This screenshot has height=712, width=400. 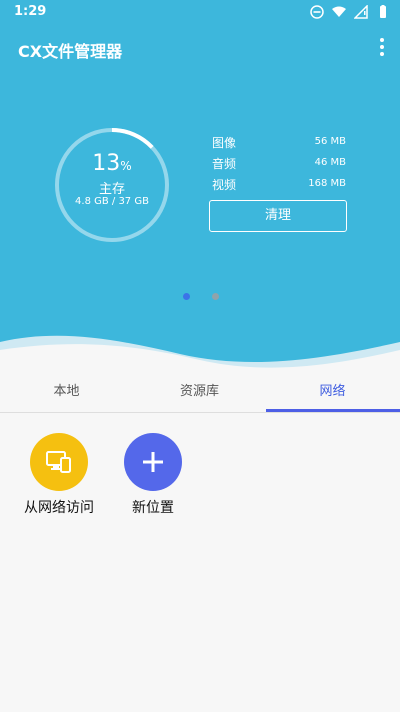 What do you see at coordinates (112, 201) in the screenshot?
I see `storage-size: 4.8 GB / 37 GB` at bounding box center [112, 201].